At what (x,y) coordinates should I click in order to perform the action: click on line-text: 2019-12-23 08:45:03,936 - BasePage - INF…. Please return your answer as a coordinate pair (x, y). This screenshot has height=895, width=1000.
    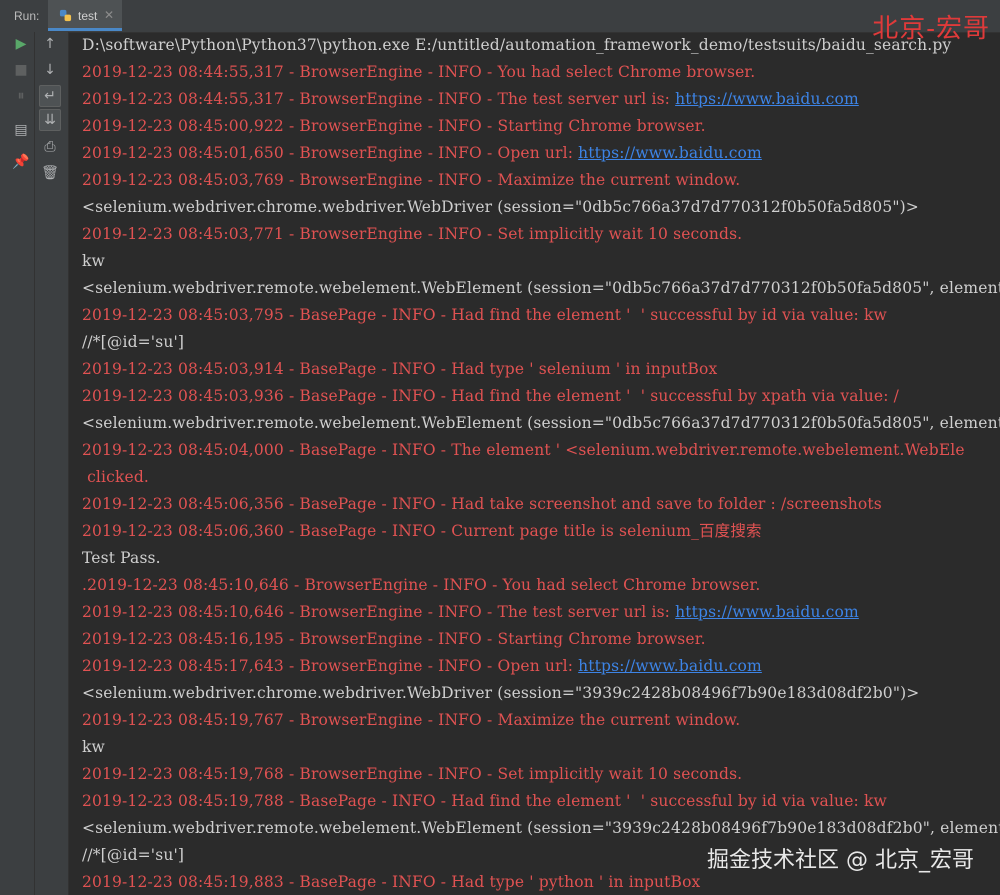
    Looking at the image, I should click on (491, 396).